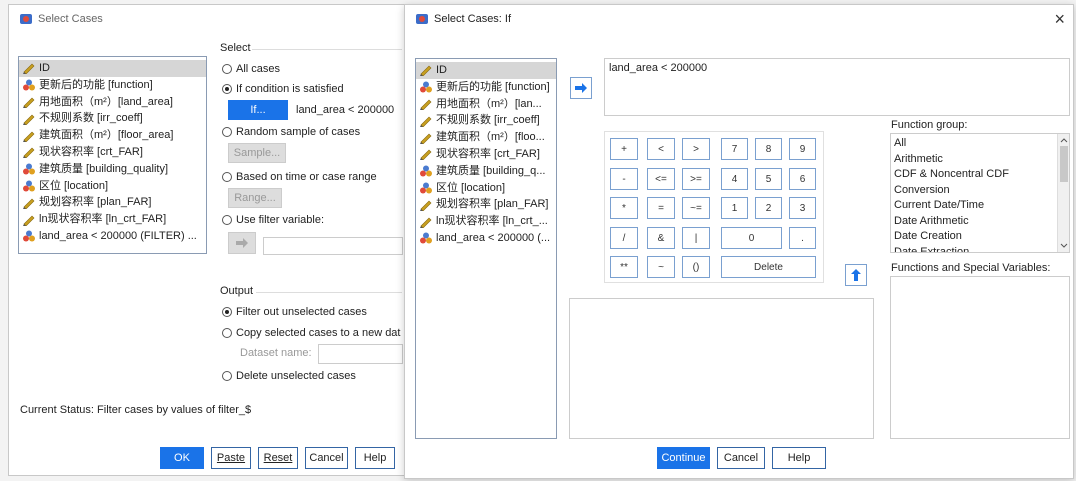  I want to click on radio-delete-unselected: Delete unselected cases, so click(289, 376).